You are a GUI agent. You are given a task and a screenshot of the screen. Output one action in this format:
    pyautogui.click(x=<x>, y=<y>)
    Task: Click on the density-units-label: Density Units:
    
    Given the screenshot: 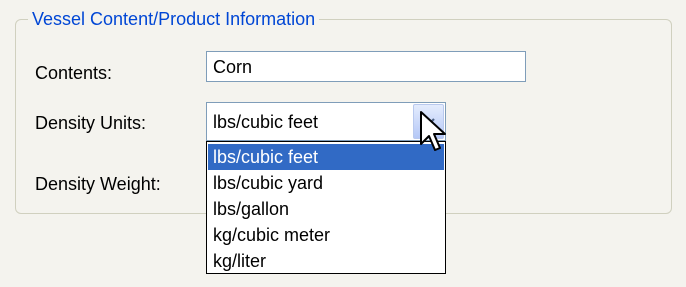 What is the action you would take?
    pyautogui.click(x=91, y=123)
    